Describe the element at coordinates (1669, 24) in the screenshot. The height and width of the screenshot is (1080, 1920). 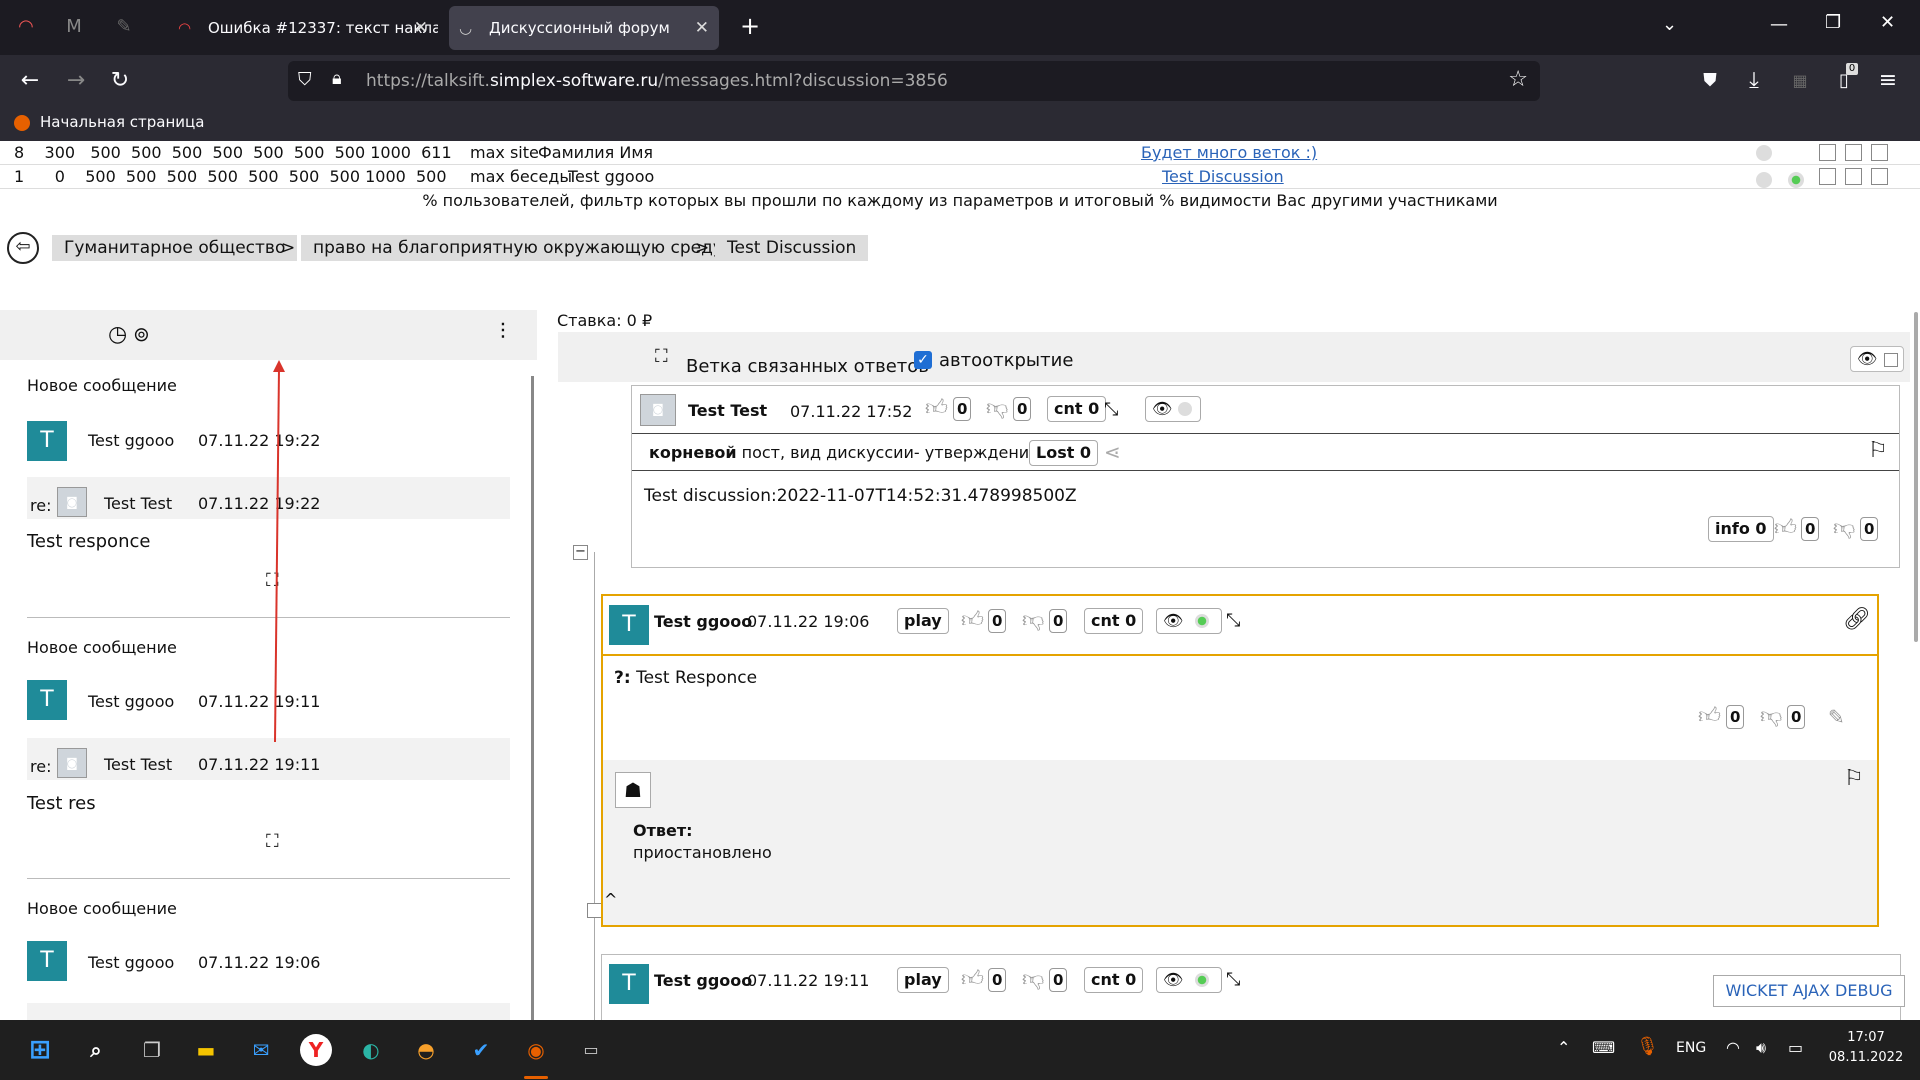
I see `list-tabs-icon: ⌄` at that location.